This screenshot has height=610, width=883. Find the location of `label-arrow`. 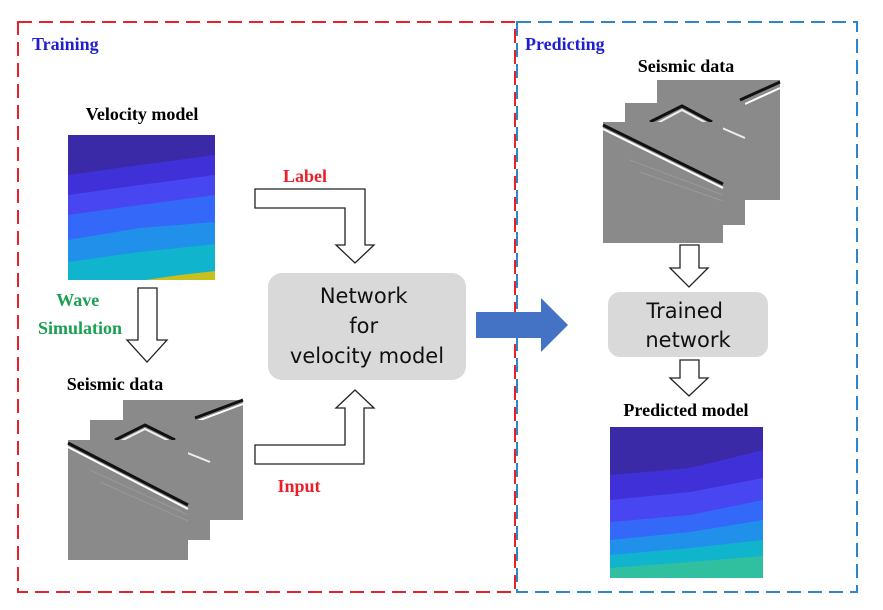

label-arrow is located at coordinates (315, 226).